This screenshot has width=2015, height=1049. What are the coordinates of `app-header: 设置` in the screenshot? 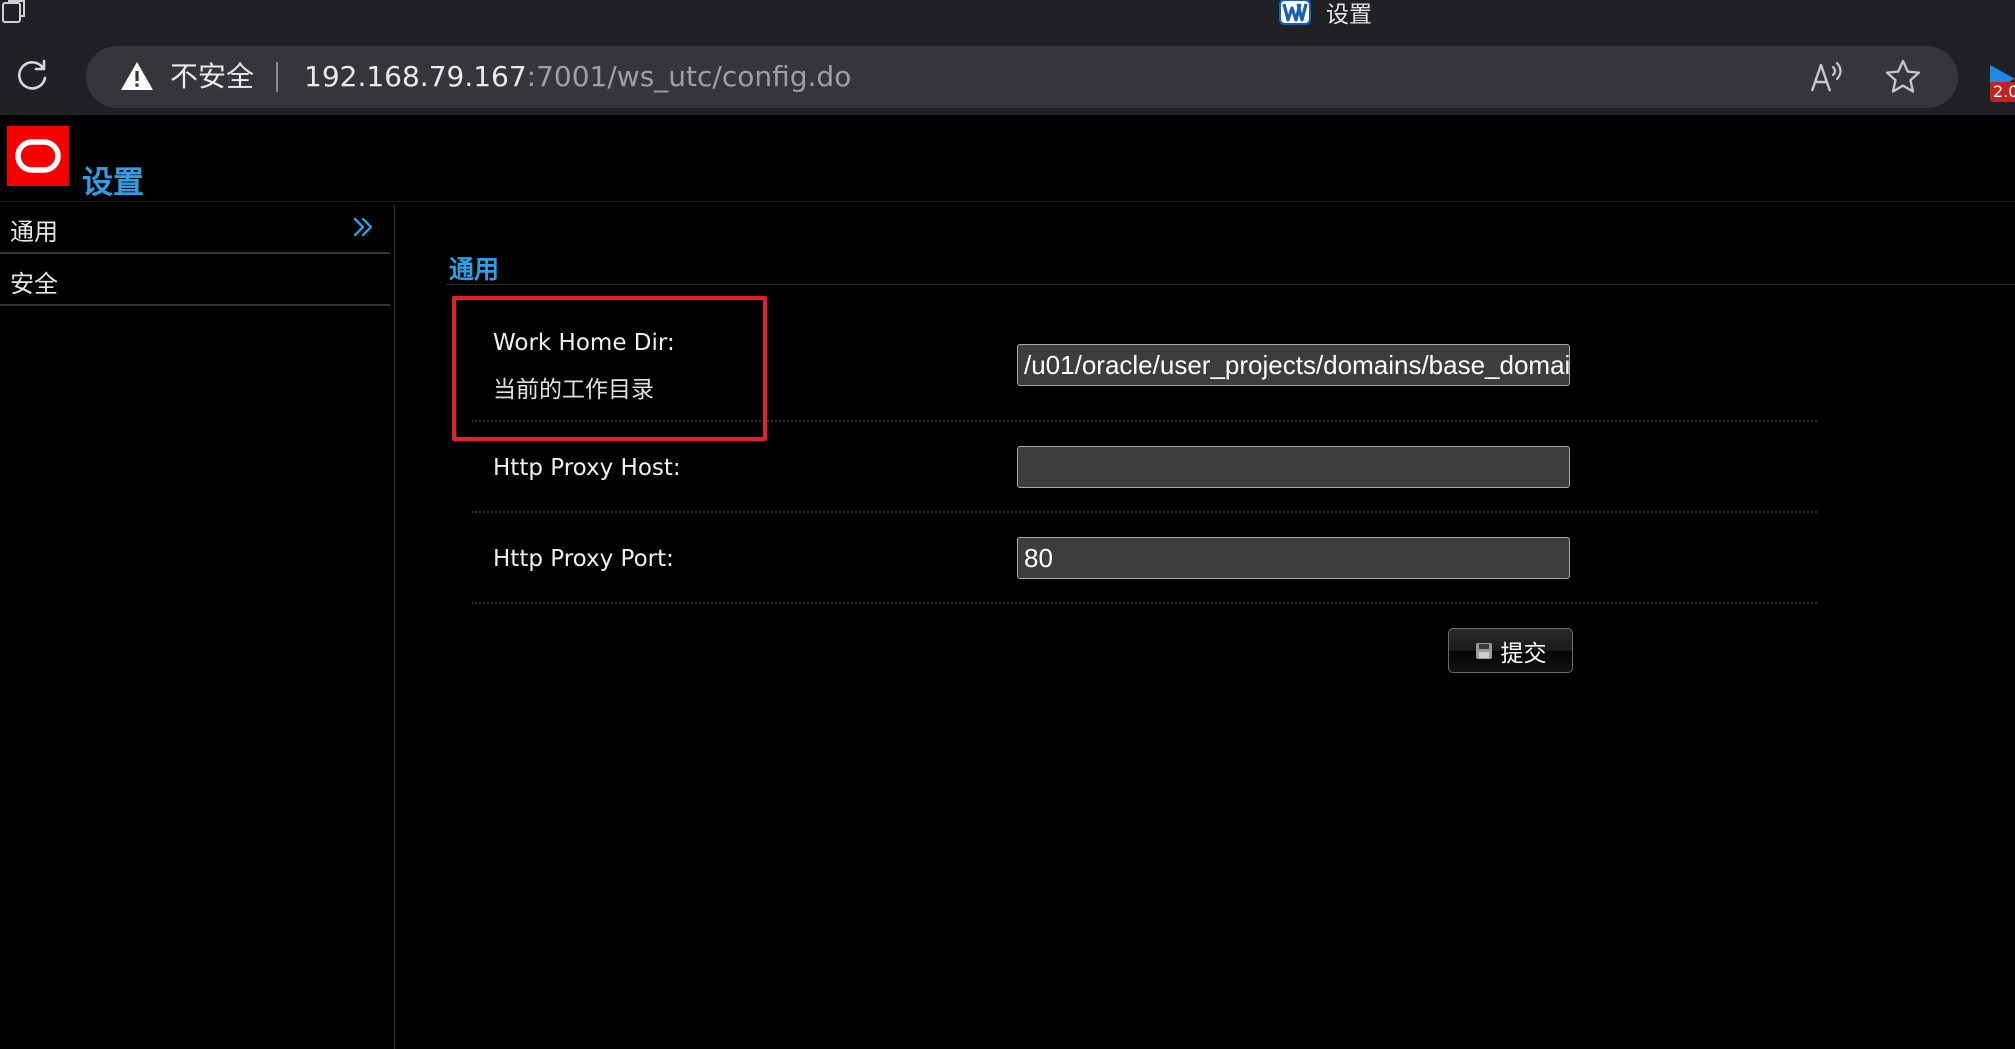 It's located at (1007, 158).